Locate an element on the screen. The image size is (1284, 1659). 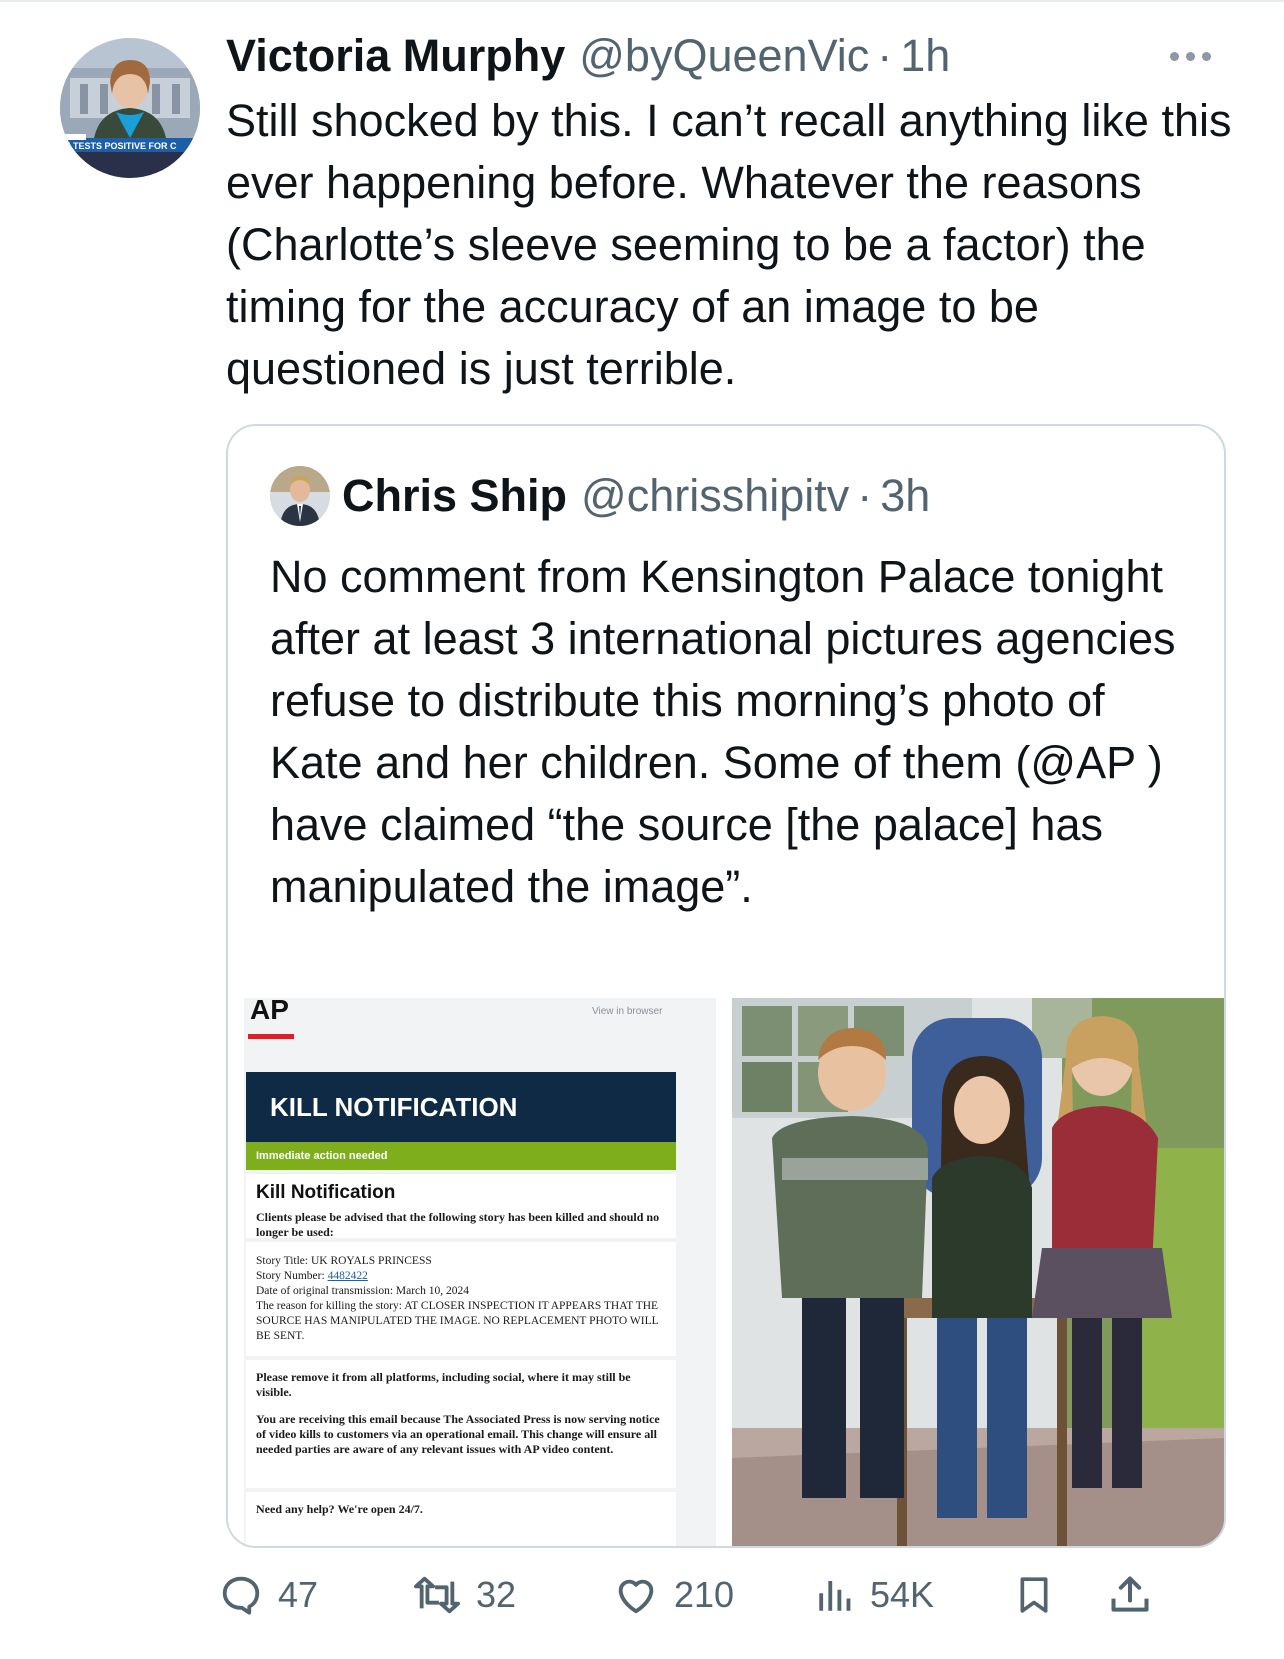
story-title: Story Title: UK ROYALS PRINCESS is located at coordinates (344, 1261).